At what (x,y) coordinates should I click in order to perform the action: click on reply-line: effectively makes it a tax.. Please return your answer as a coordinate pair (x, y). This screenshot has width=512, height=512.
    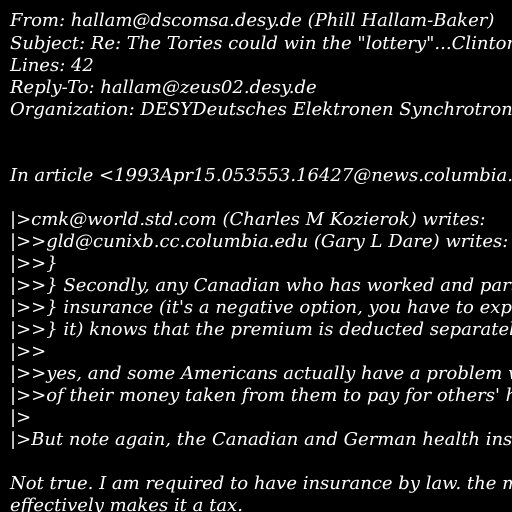
    Looking at the image, I should click on (126, 503).